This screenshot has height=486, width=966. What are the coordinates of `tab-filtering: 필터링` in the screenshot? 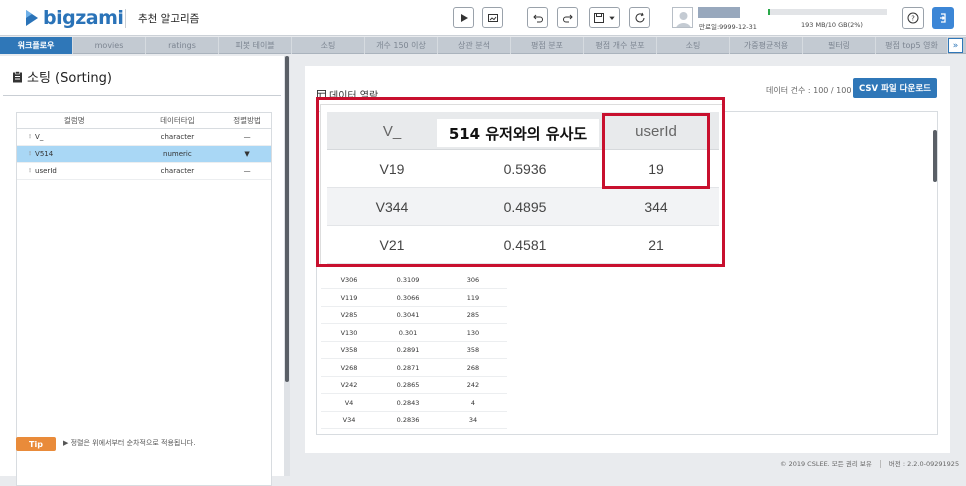 It's located at (839, 45).